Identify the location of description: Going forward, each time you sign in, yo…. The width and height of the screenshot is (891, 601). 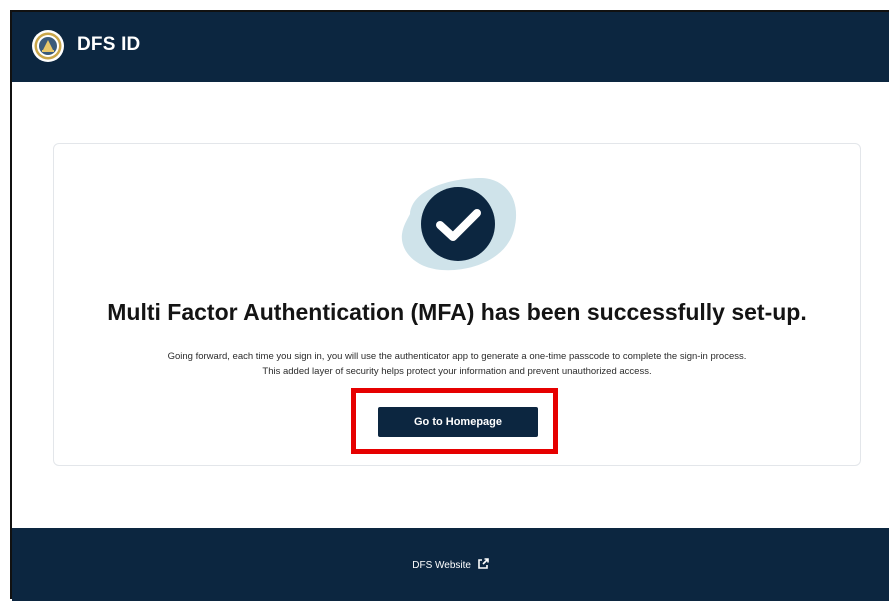
(457, 364).